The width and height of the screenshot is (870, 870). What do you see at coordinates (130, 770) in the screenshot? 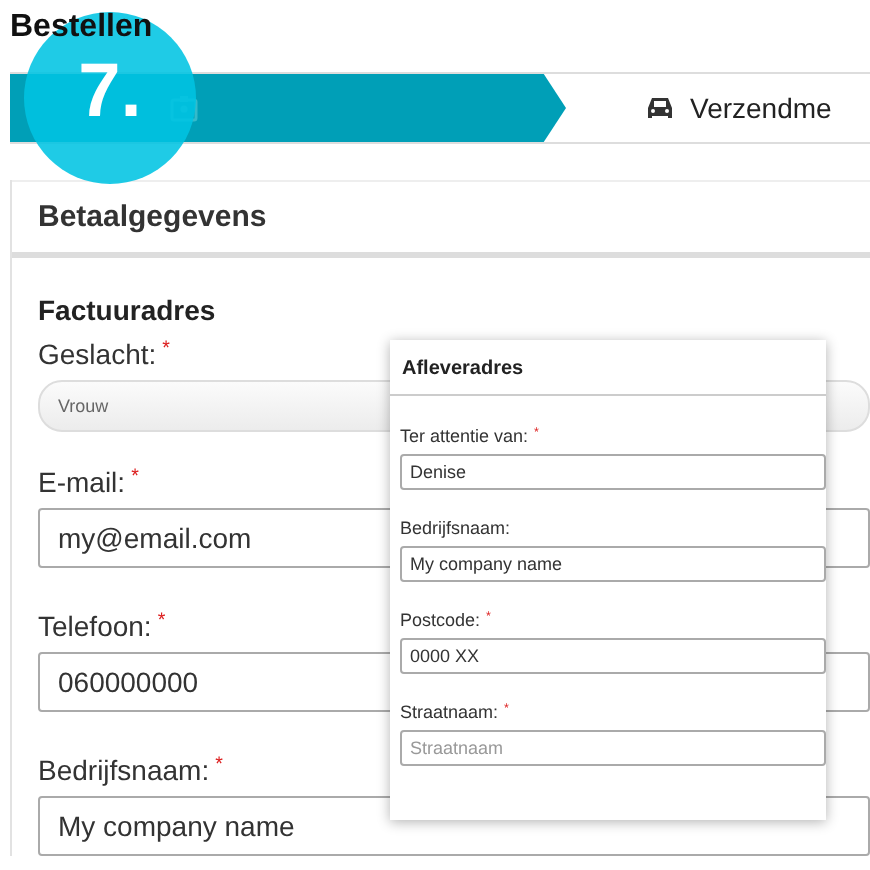
I see `field-label: Bedrijfsnaam: *` at bounding box center [130, 770].